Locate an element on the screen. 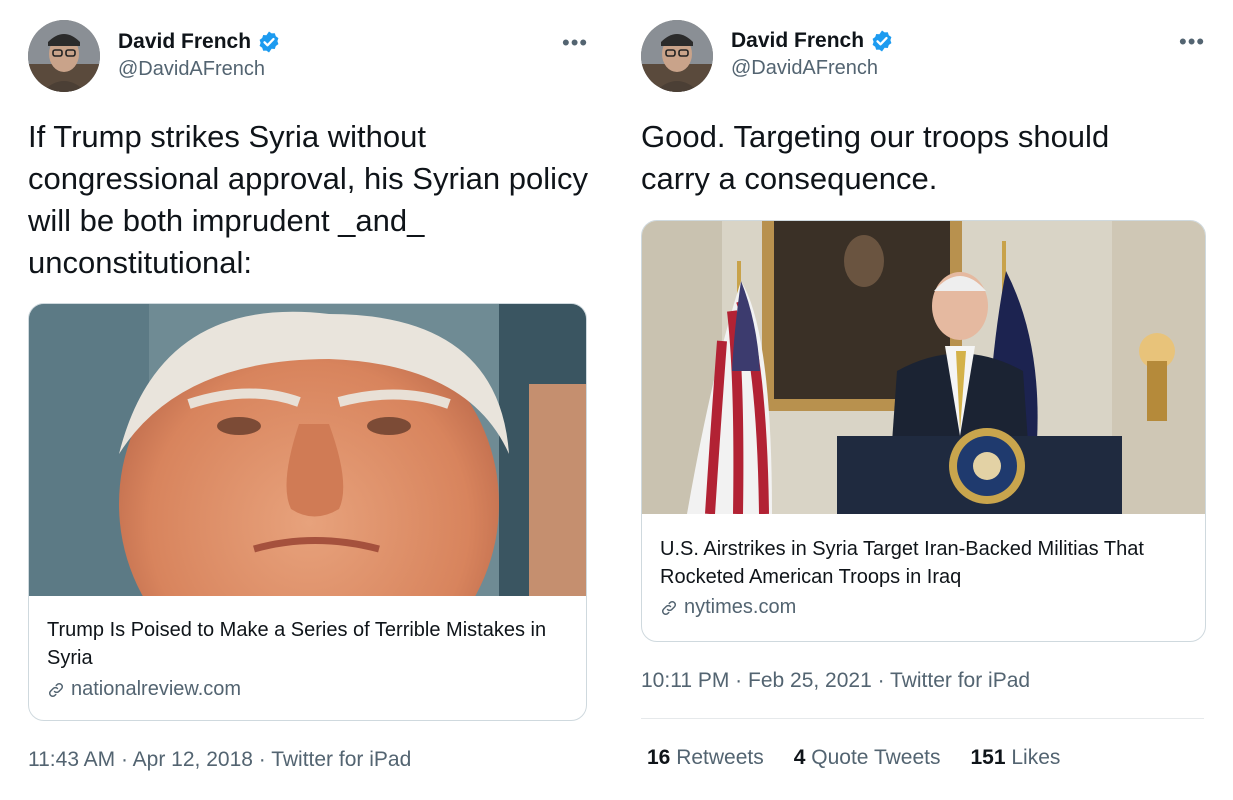  quote-tweets-stat: 4 Quote Tweets is located at coordinates (867, 758).